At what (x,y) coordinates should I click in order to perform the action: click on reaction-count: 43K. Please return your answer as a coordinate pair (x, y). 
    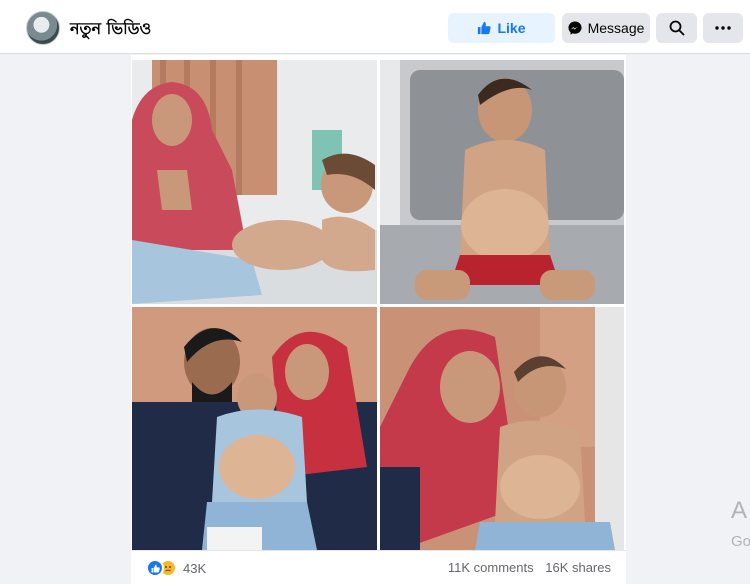
    Looking at the image, I should click on (195, 568).